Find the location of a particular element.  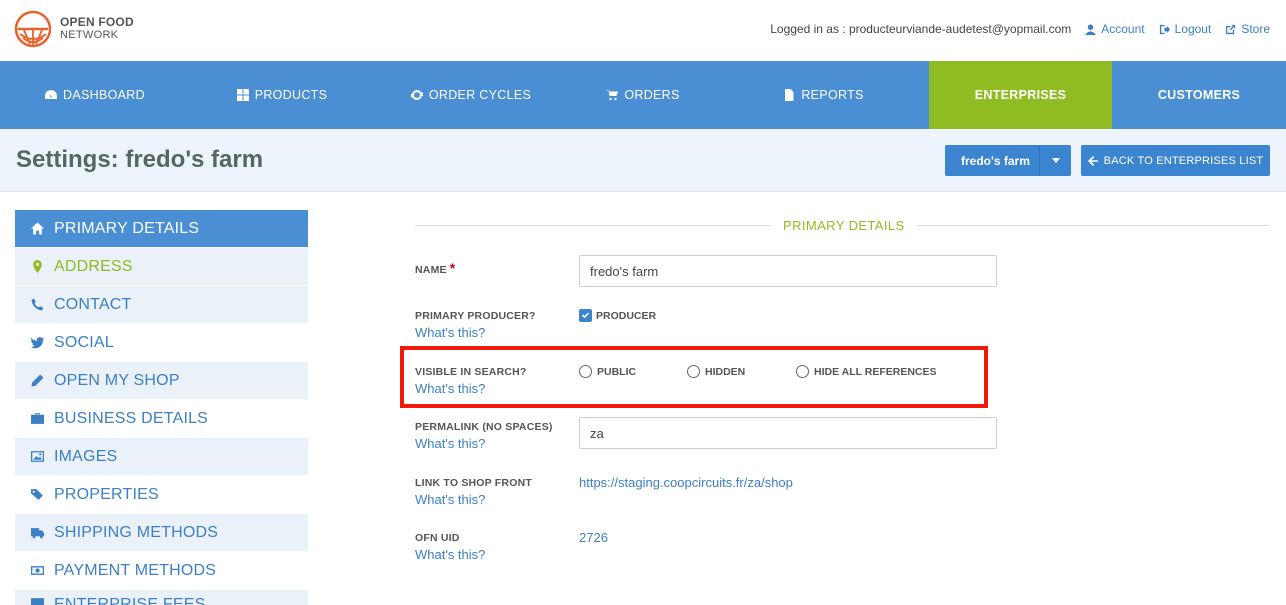

nav-order-cycles: ORDER CYCLES is located at coordinates (471, 95).